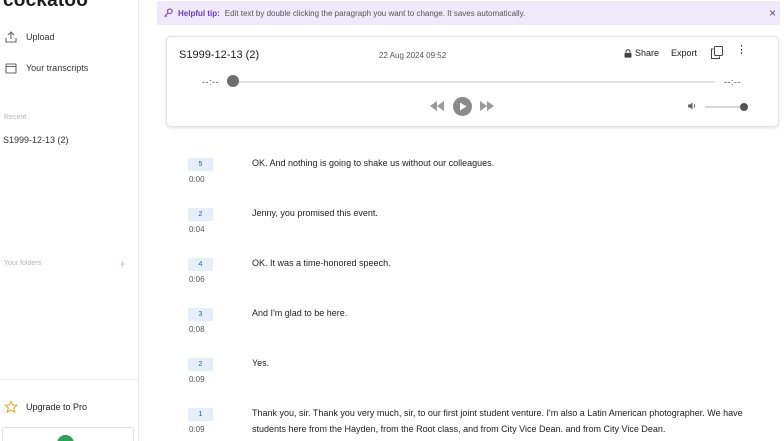 The height and width of the screenshot is (441, 784). What do you see at coordinates (36, 140) in the screenshot?
I see `recent-item: S1999-12-13 (2)` at bounding box center [36, 140].